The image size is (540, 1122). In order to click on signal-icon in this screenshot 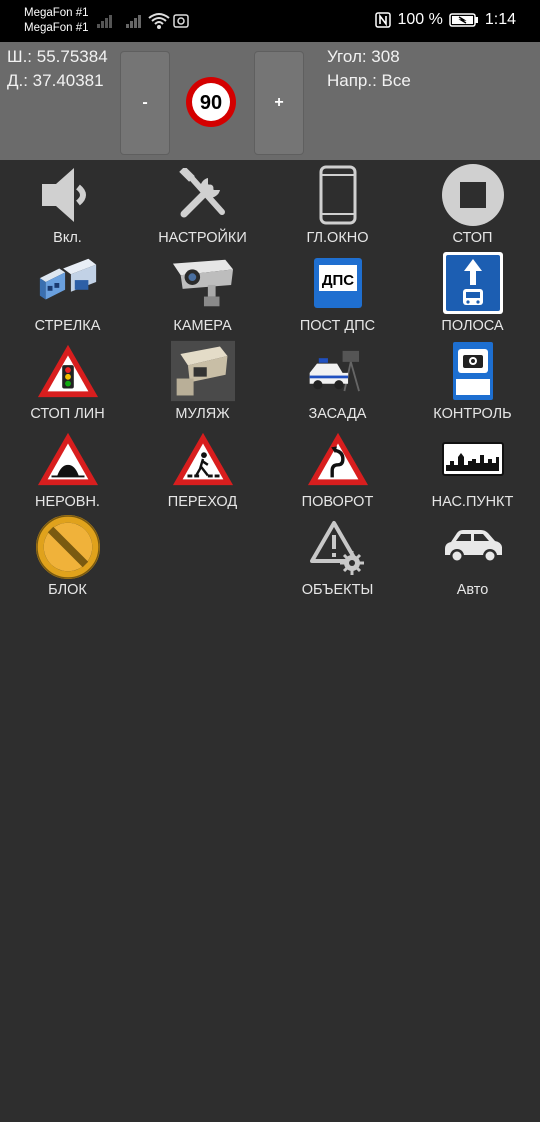, I will do `click(104, 21)`.